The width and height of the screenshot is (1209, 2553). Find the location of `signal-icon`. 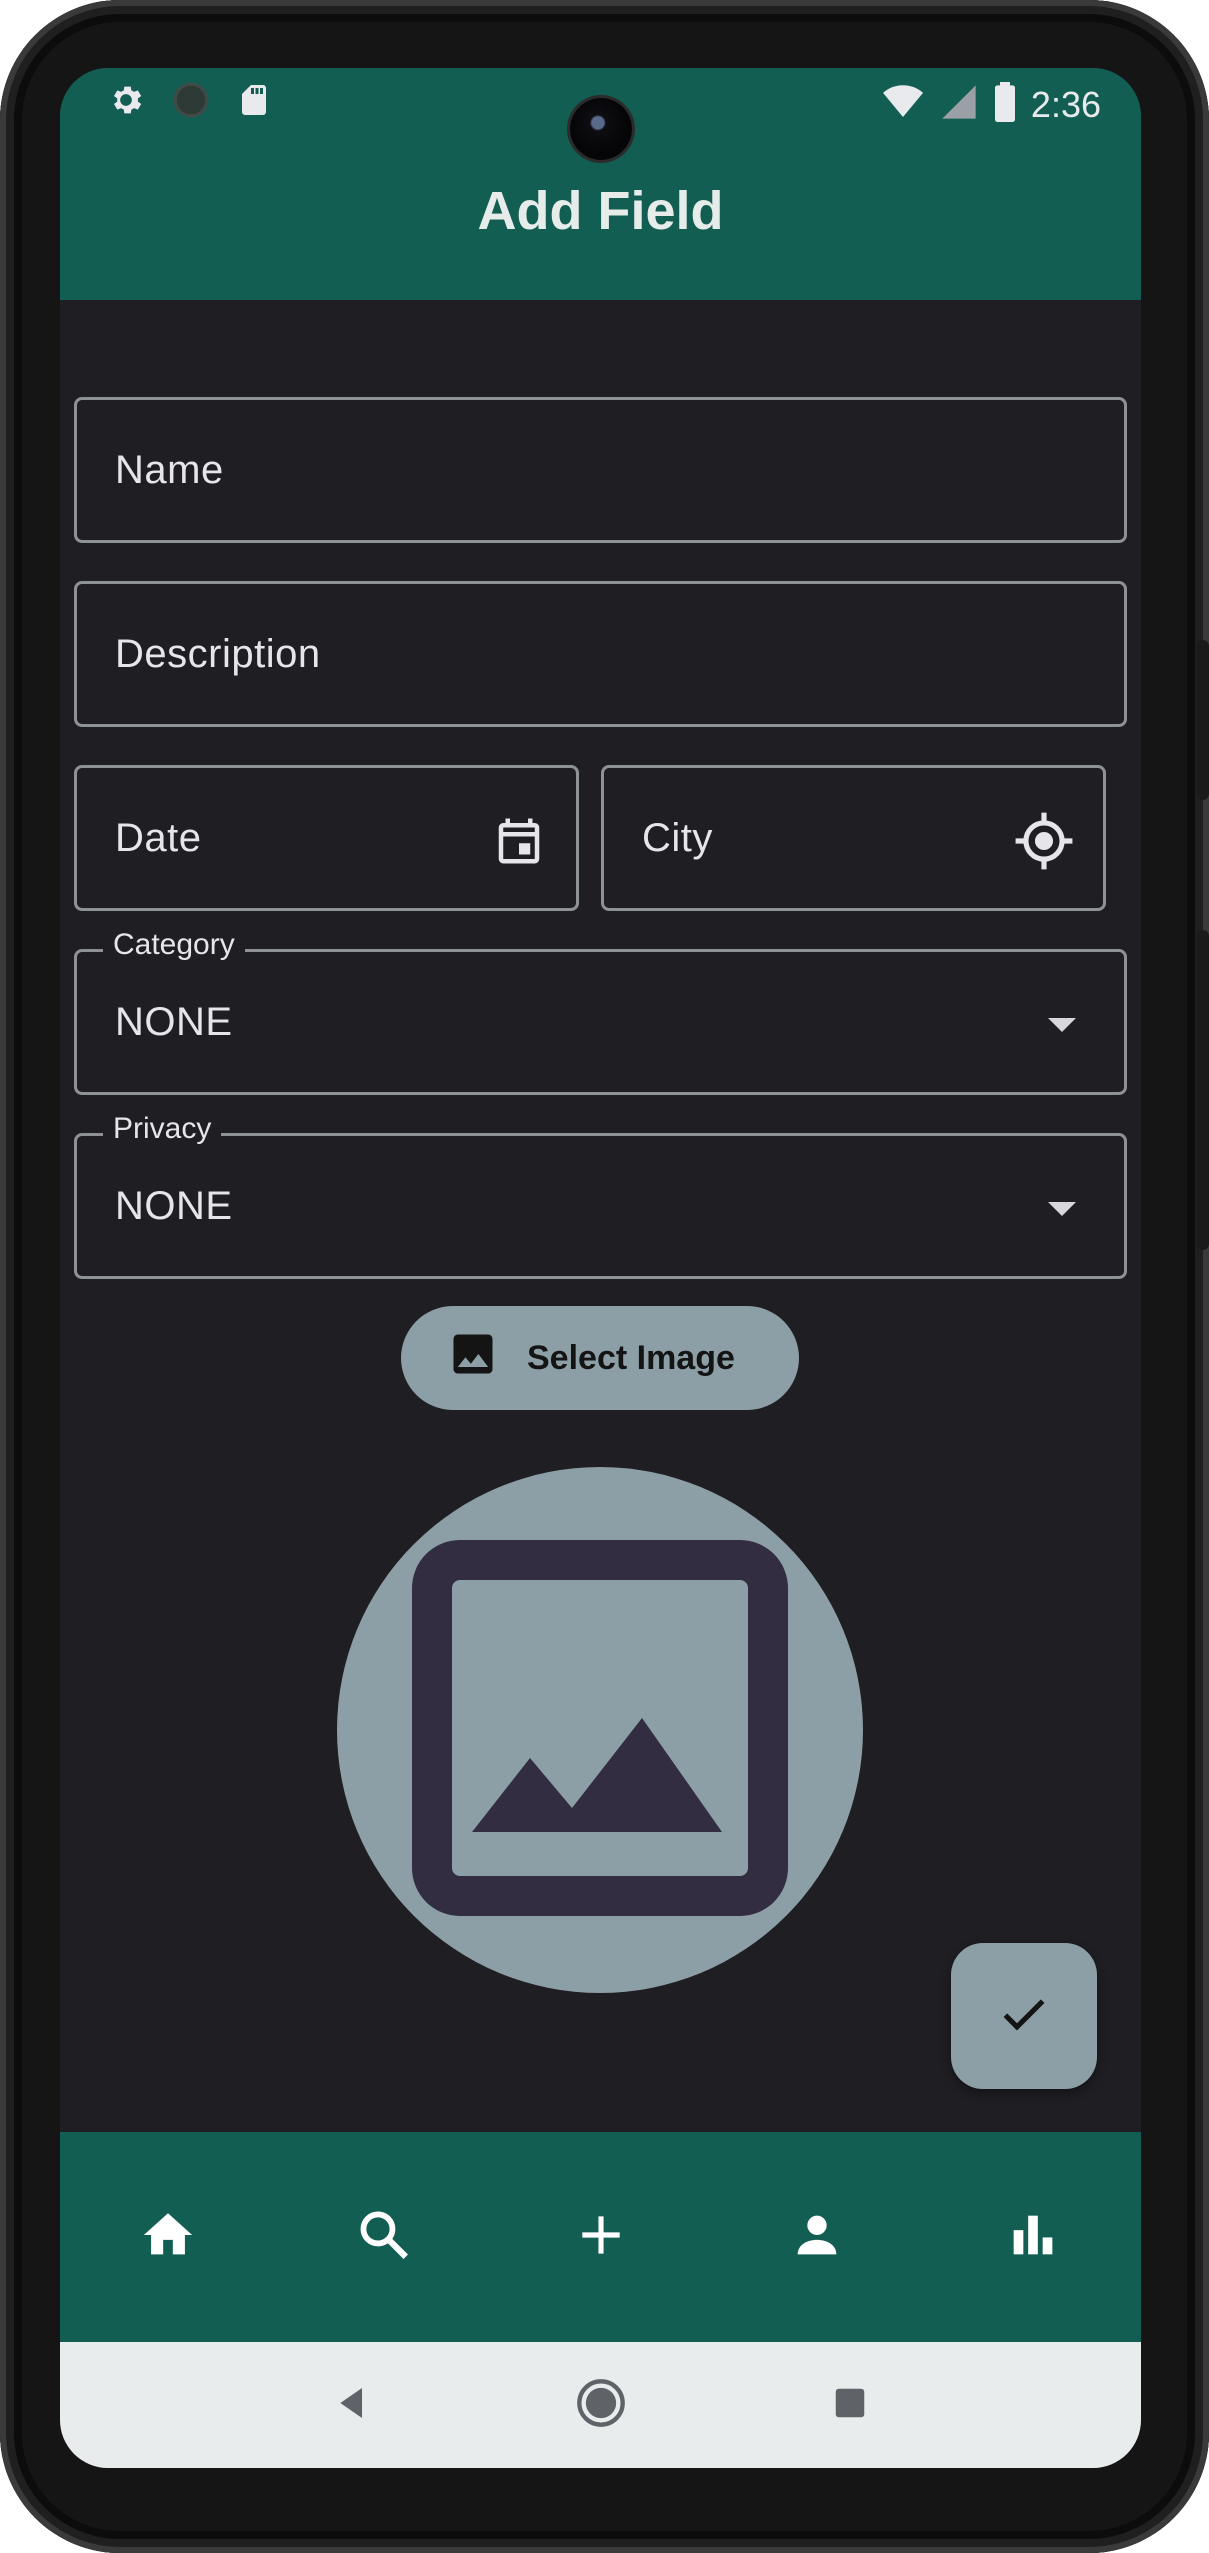

signal-icon is located at coordinates (959, 104).